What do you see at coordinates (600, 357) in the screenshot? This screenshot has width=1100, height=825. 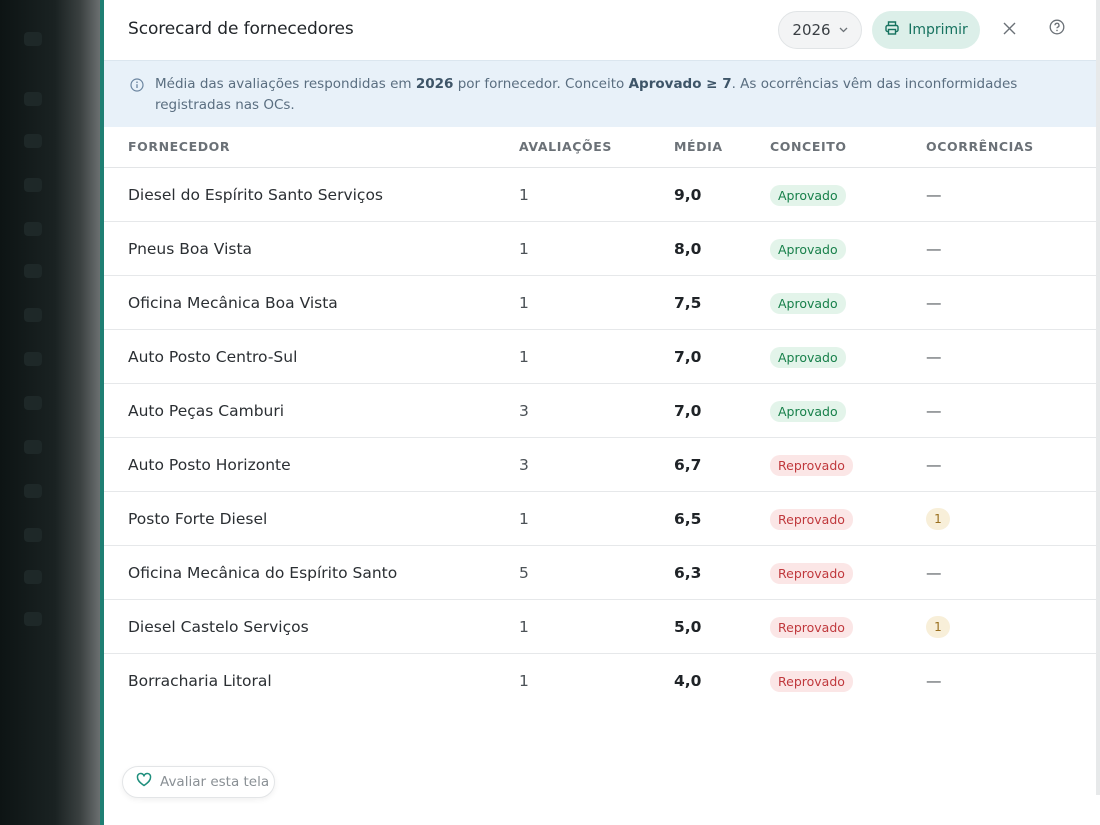 I see `table-row: Auto Posto Centro-Sul 1 7,0 Aprovado —` at bounding box center [600, 357].